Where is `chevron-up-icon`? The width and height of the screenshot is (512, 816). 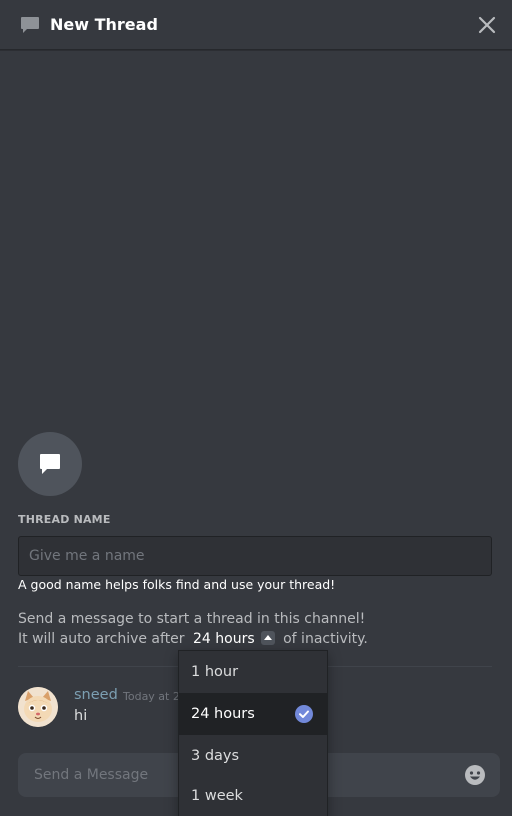 chevron-up-icon is located at coordinates (267, 638).